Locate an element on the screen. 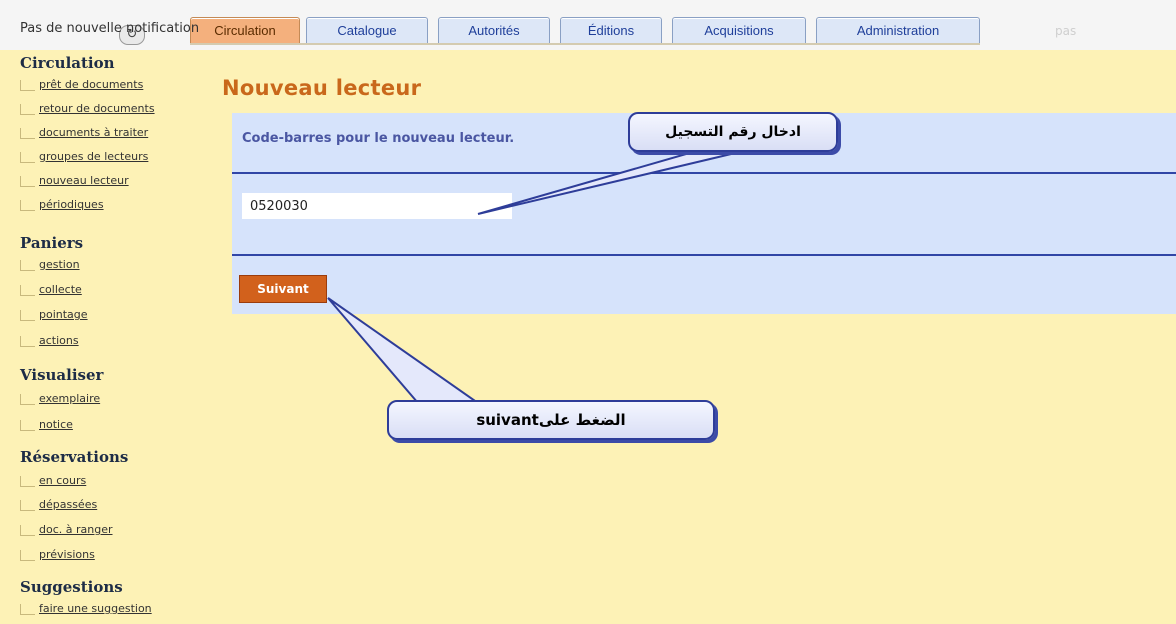 The height and width of the screenshot is (624, 1176). sidebar-item-documents-a-traiter: documents à traiter is located at coordinates (84, 135).